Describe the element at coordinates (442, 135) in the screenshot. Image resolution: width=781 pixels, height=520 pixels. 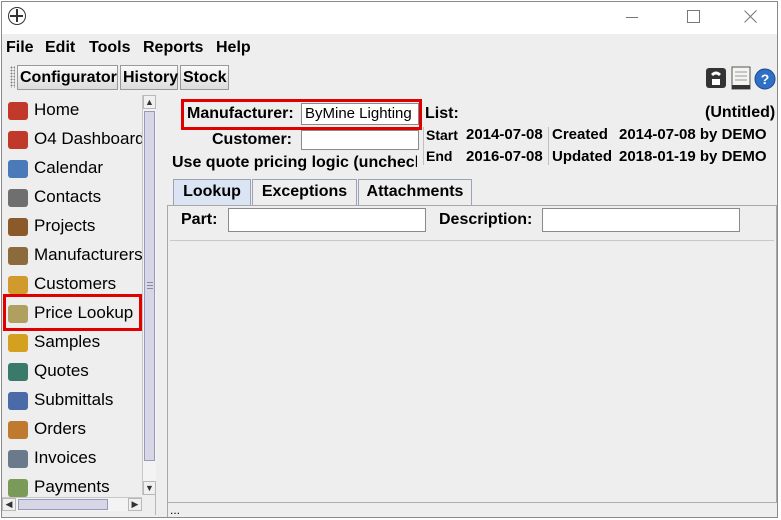
I see `start-label: Start` at that location.